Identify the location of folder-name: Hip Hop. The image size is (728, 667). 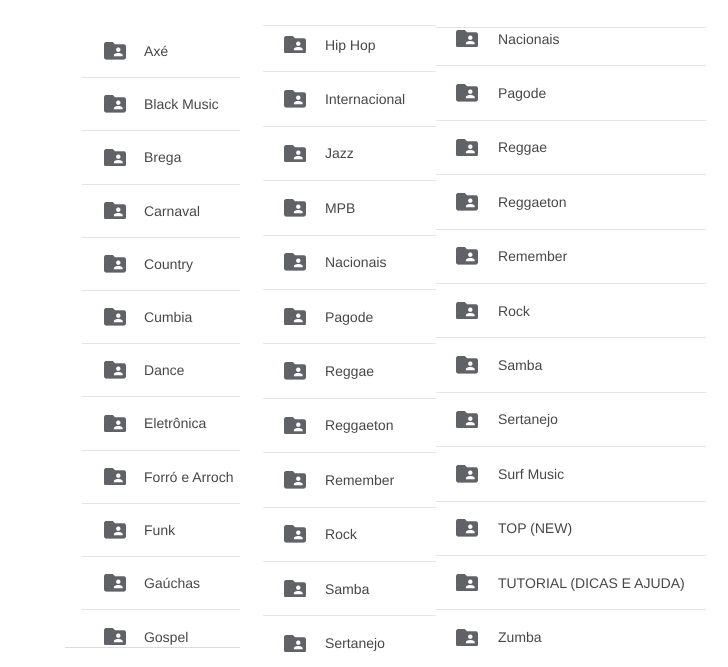
(350, 44).